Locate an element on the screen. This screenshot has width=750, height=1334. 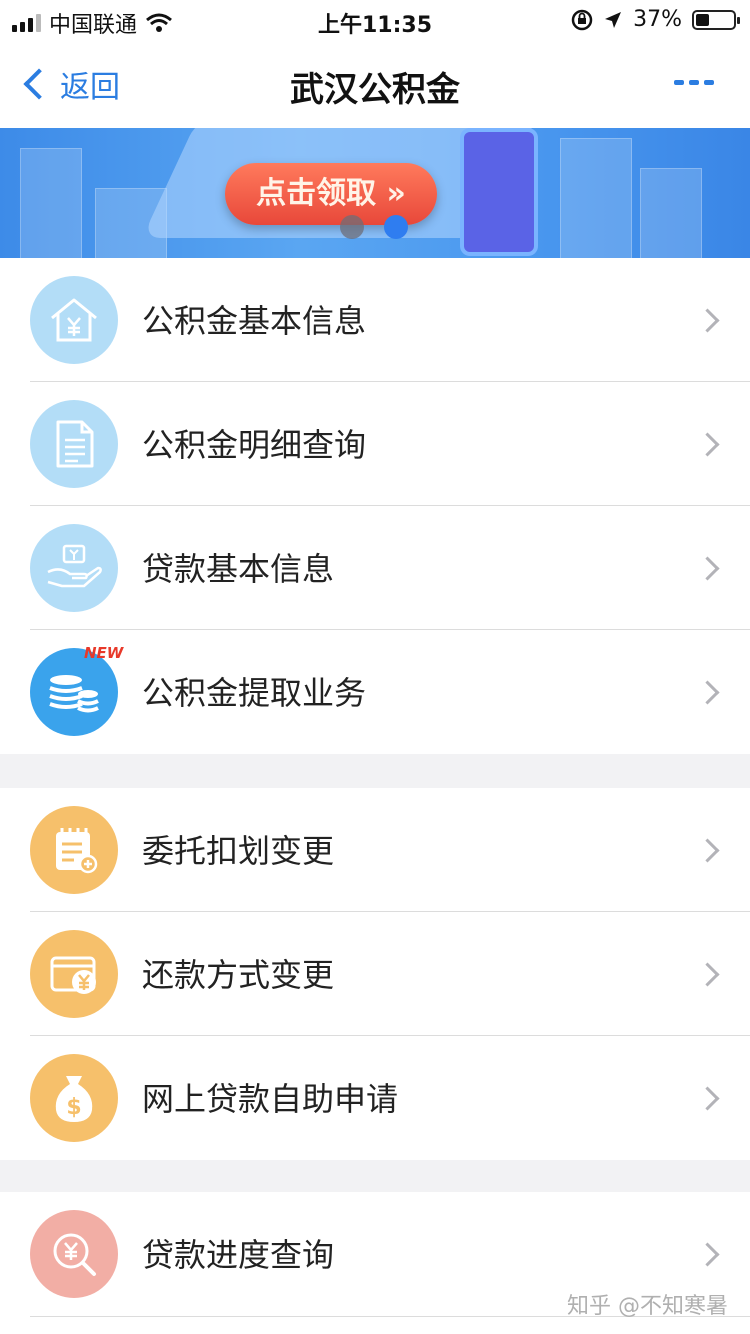
banner-phone-graphic is located at coordinates (499, 192).